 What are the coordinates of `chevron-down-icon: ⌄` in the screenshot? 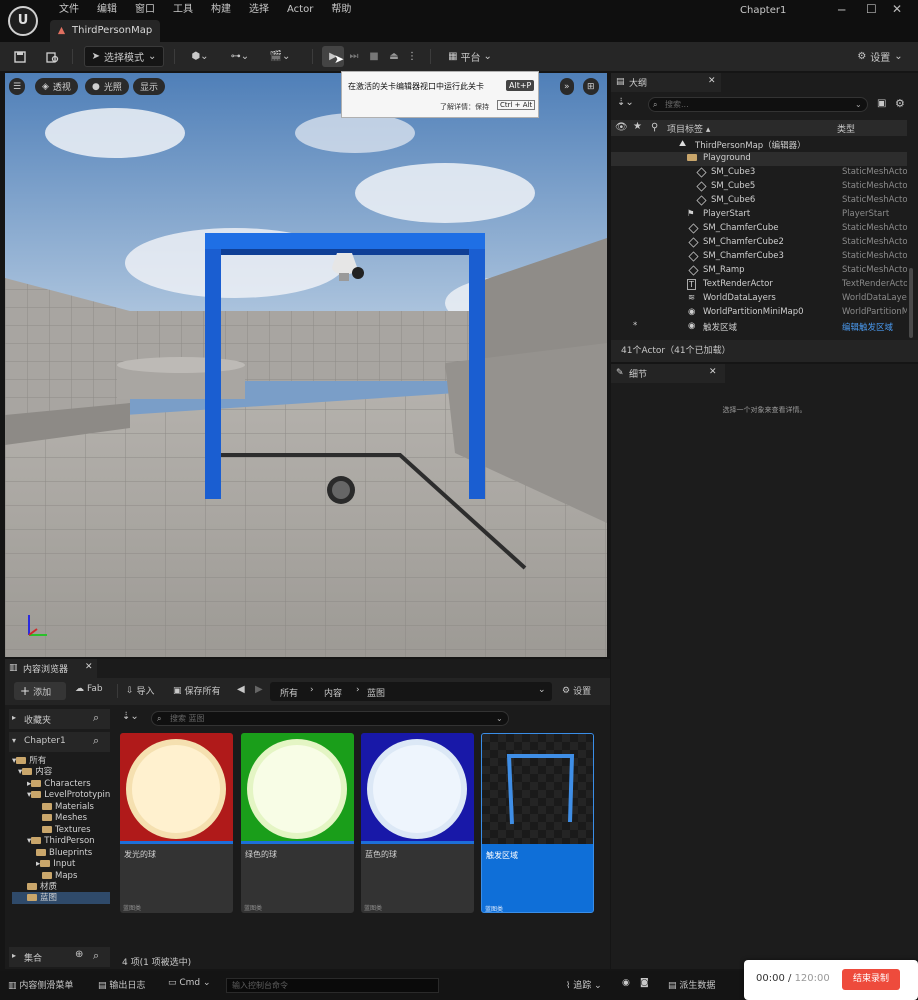 It's located at (542, 690).